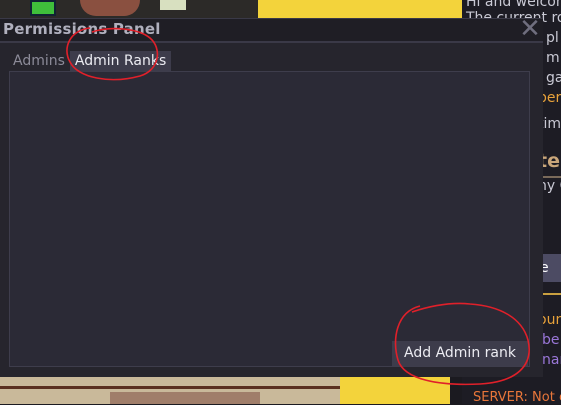  What do you see at coordinates (82, 29) in the screenshot?
I see `window-title: Permissions Panel` at bounding box center [82, 29].